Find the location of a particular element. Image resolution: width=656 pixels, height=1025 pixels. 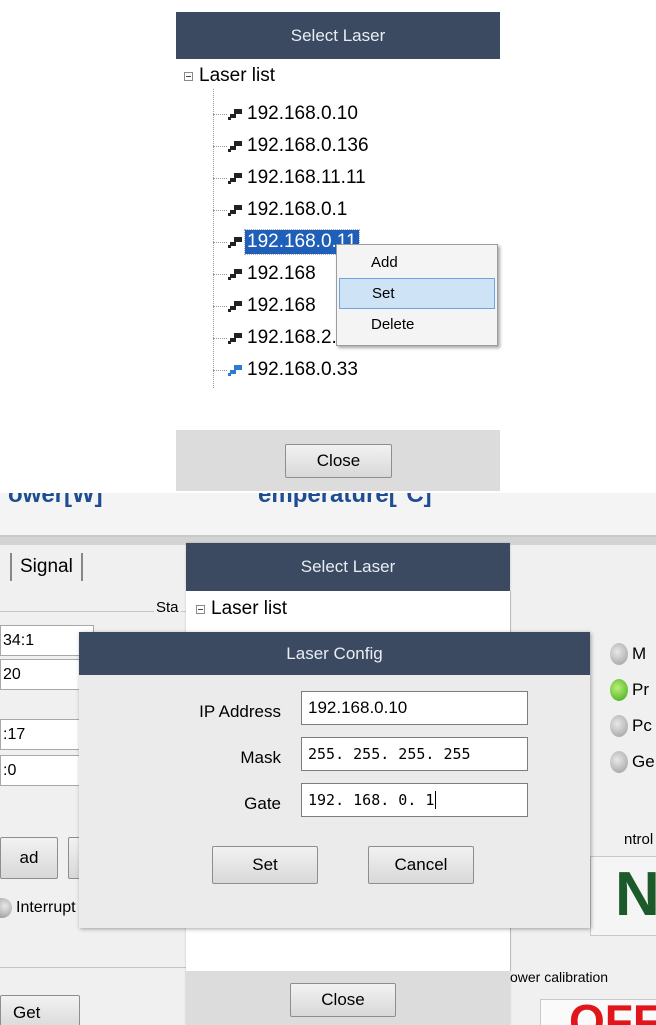

tree-item-laser: 192.168.0.1 is located at coordinates (281, 210).